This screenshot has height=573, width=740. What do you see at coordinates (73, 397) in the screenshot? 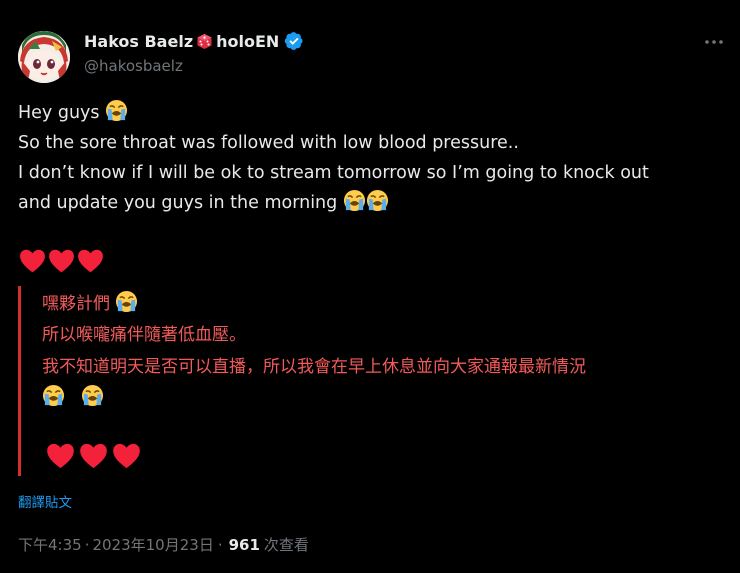
I see `translation-emoji-line` at bounding box center [73, 397].